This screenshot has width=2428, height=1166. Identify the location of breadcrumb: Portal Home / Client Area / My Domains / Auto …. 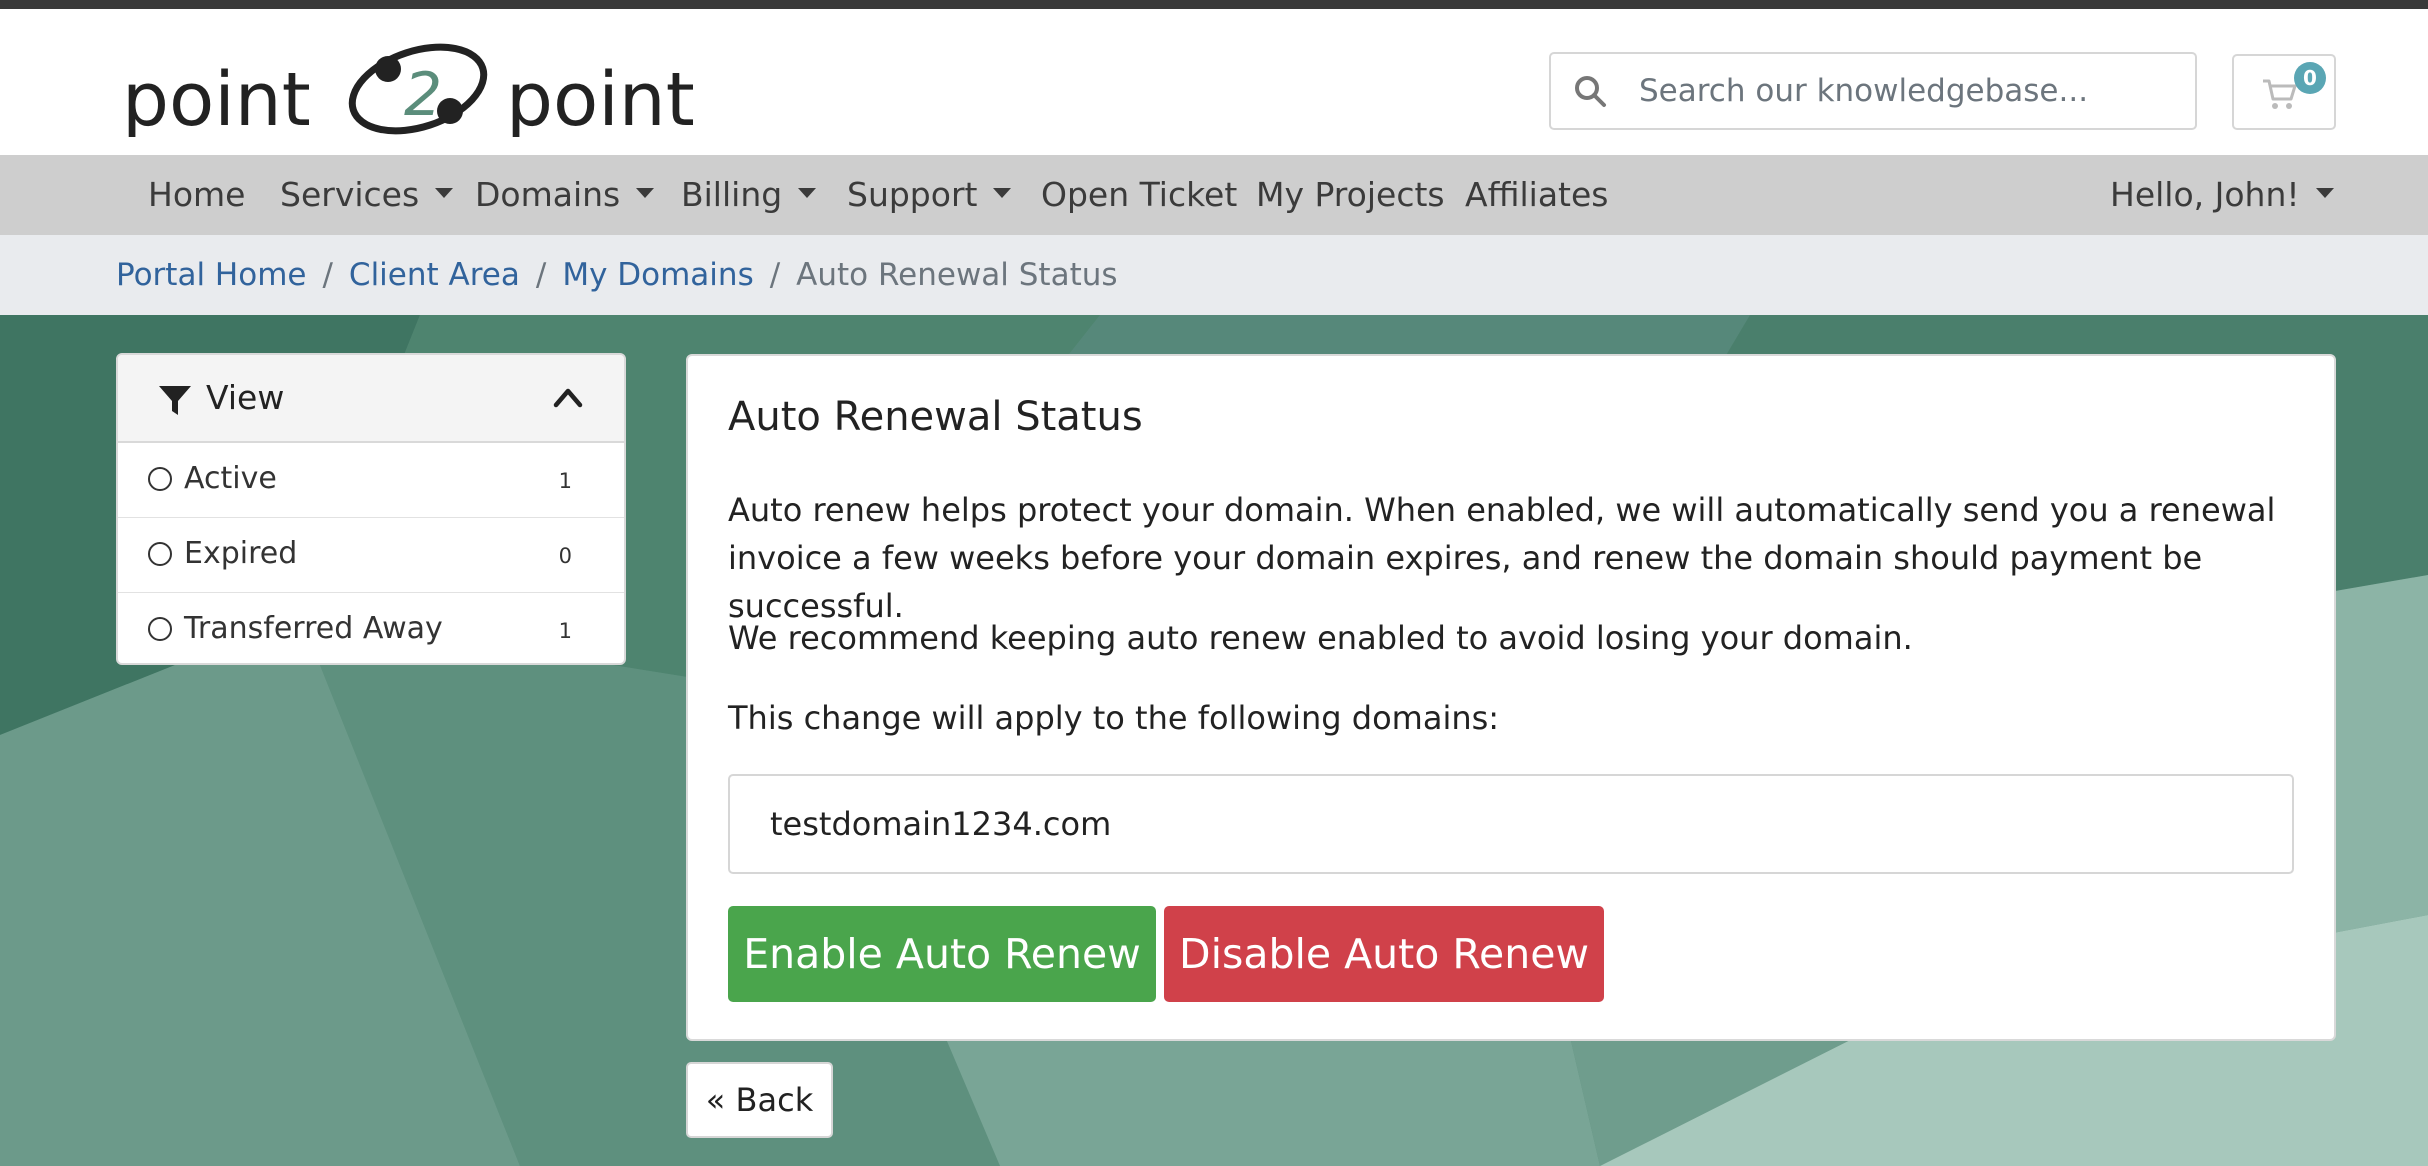
(617, 275).